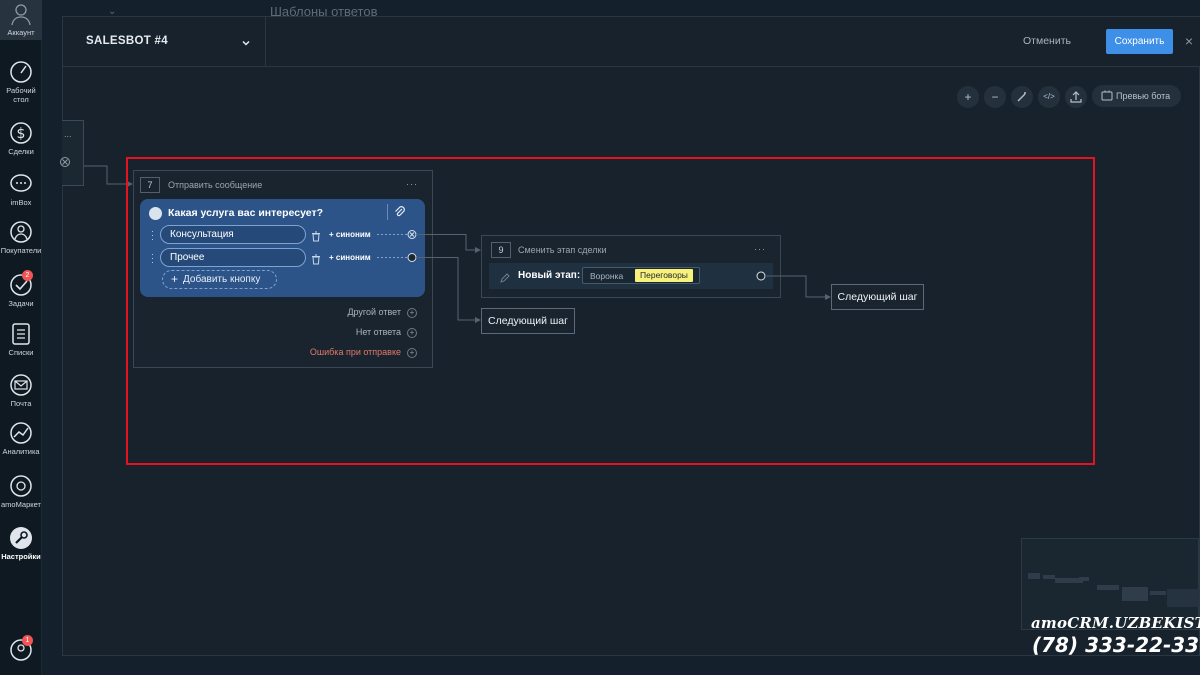 The width and height of the screenshot is (1200, 675). I want to click on answer-option: Консультация, so click(233, 234).